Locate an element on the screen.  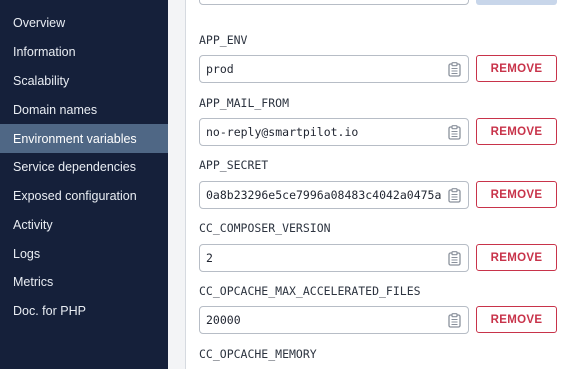
env-var-name: APP_ENV is located at coordinates (223, 40).